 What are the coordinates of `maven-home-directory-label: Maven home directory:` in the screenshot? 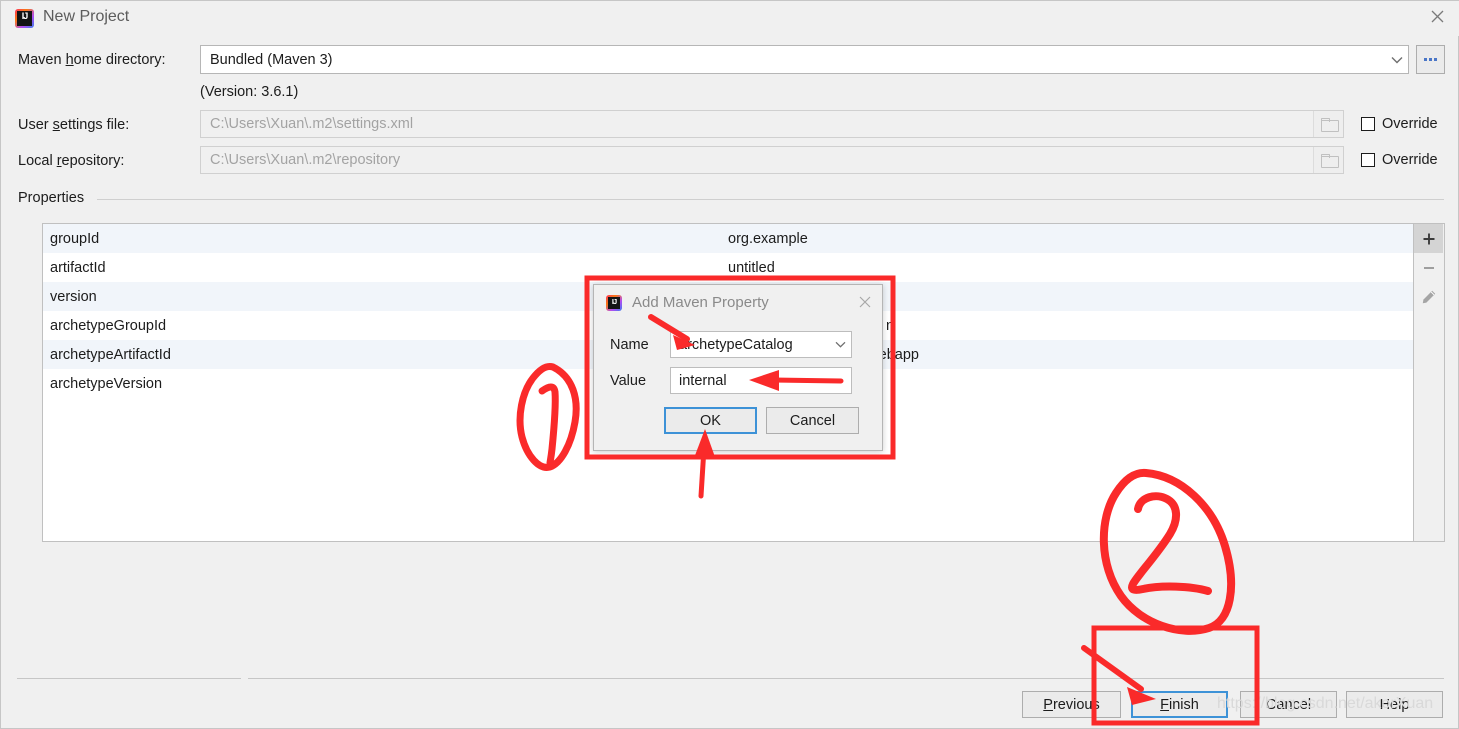 It's located at (92, 60).